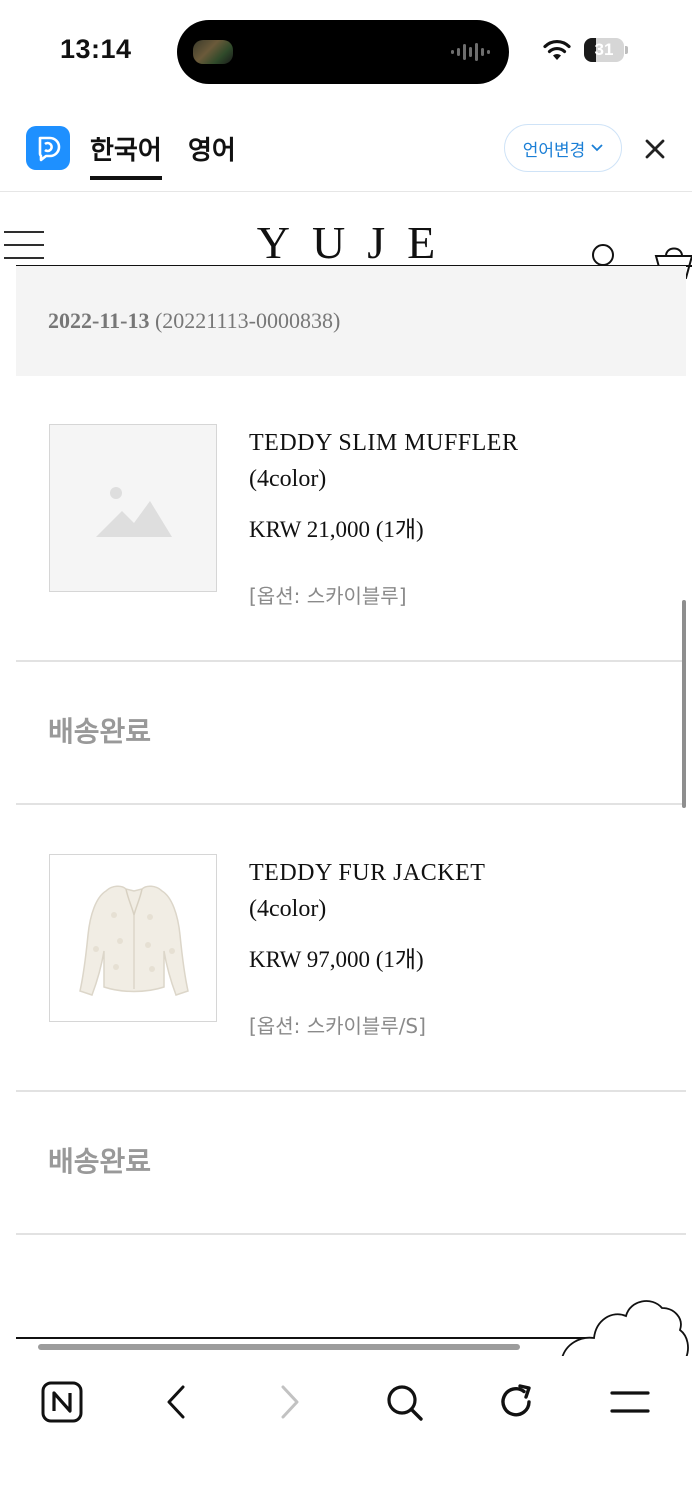 This screenshot has height=1500, width=692. I want to click on order-header: 2022-11-13 (20221113-0000838), so click(351, 321).